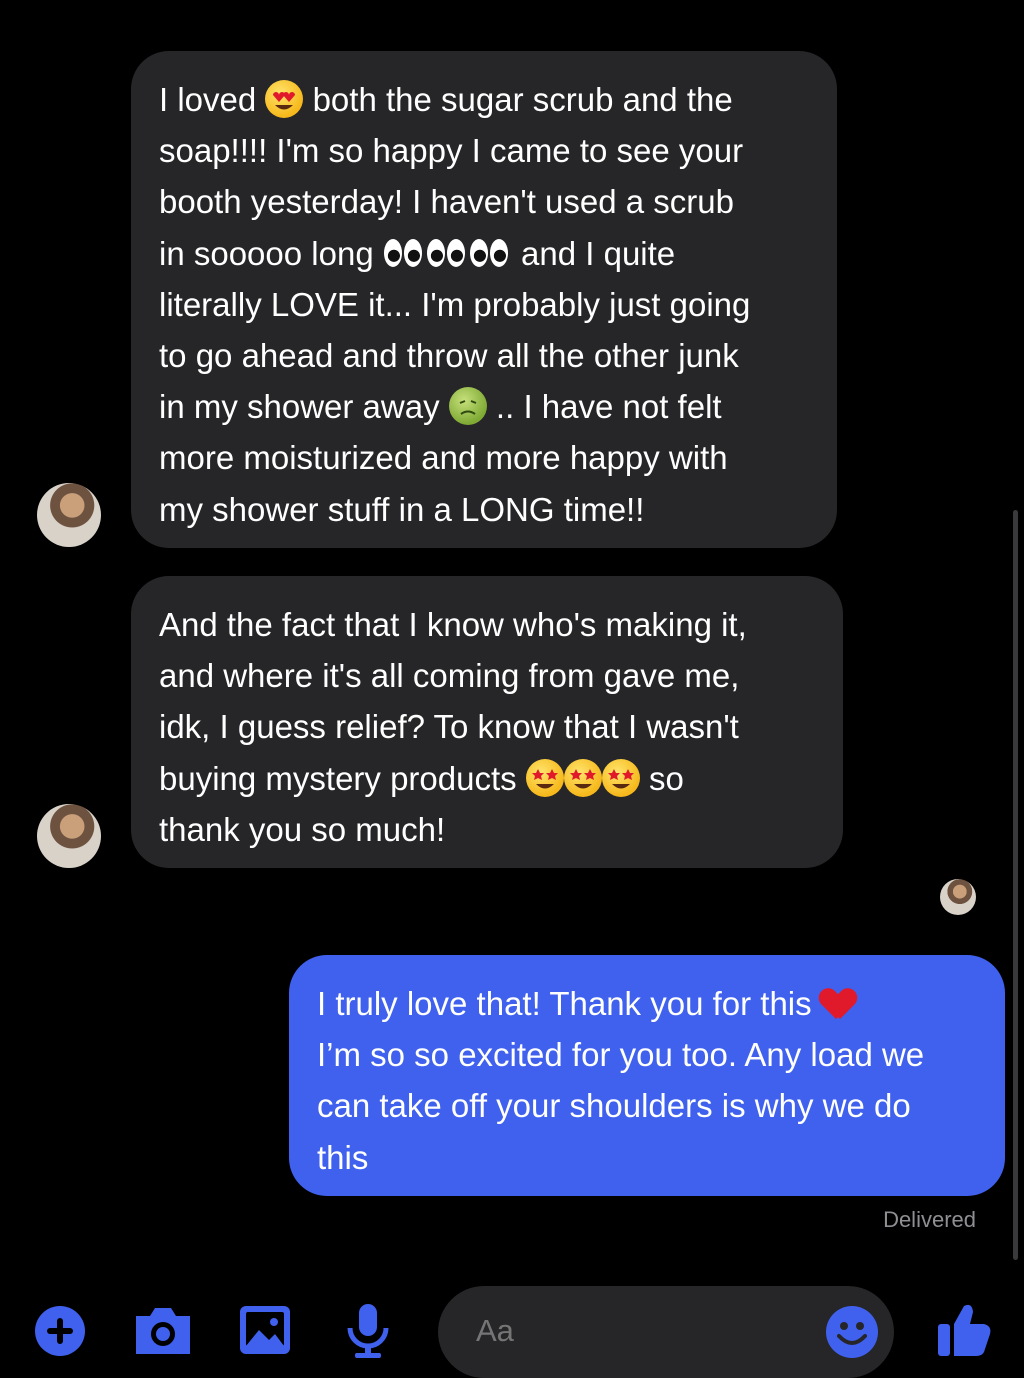 This screenshot has width=1024, height=1378. I want to click on message-text: to go ahead and throw all the other junk, so click(449, 356).